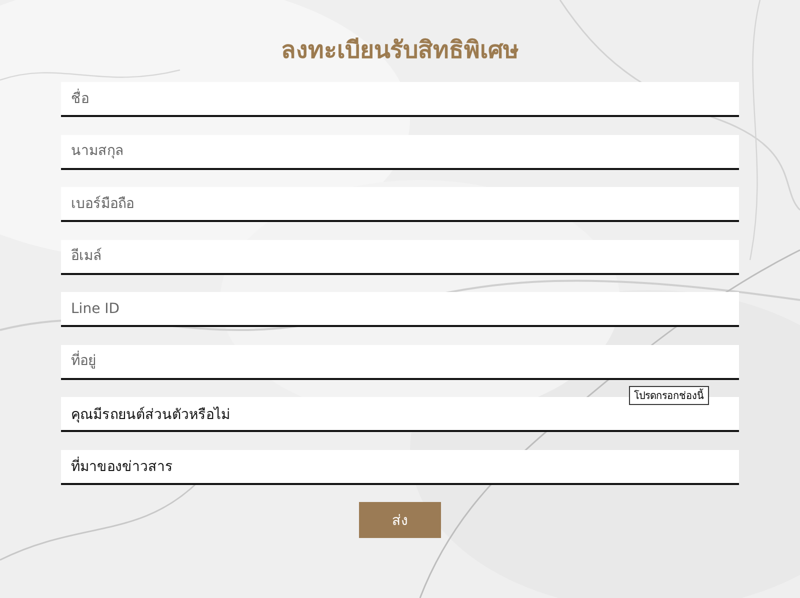 The image size is (800, 598). Describe the element at coordinates (400, 257) in the screenshot. I see `input-field: อีเมล์` at that location.